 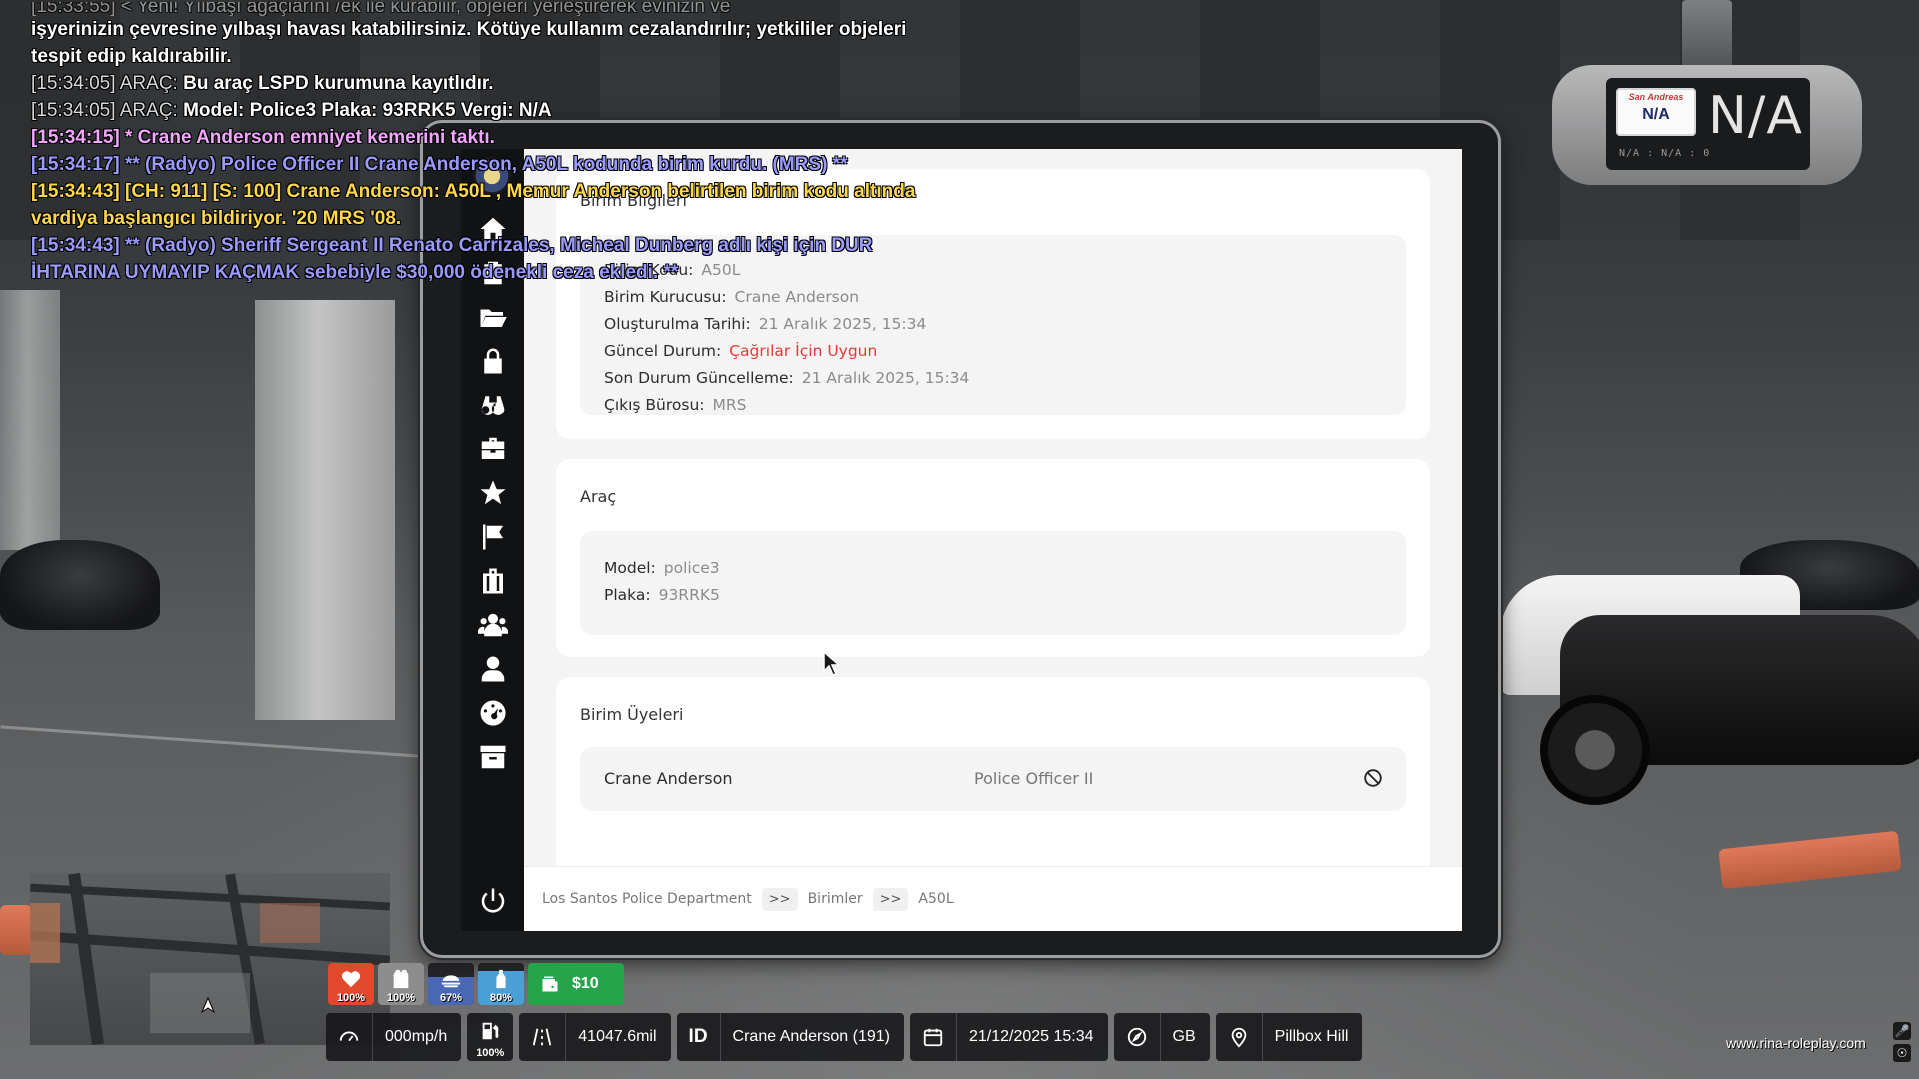 What do you see at coordinates (493, 757) in the screenshot?
I see `archive-icon` at bounding box center [493, 757].